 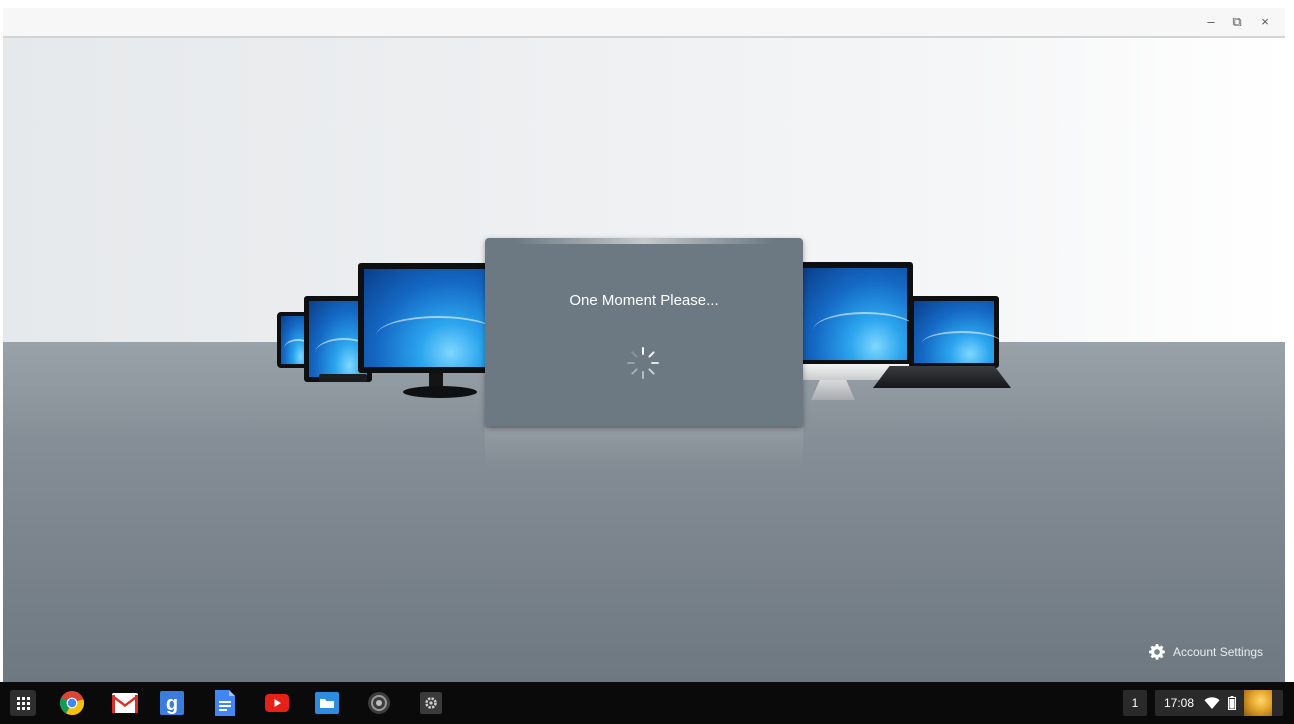 I want to click on google-search-app-button: g, so click(x=172, y=703).